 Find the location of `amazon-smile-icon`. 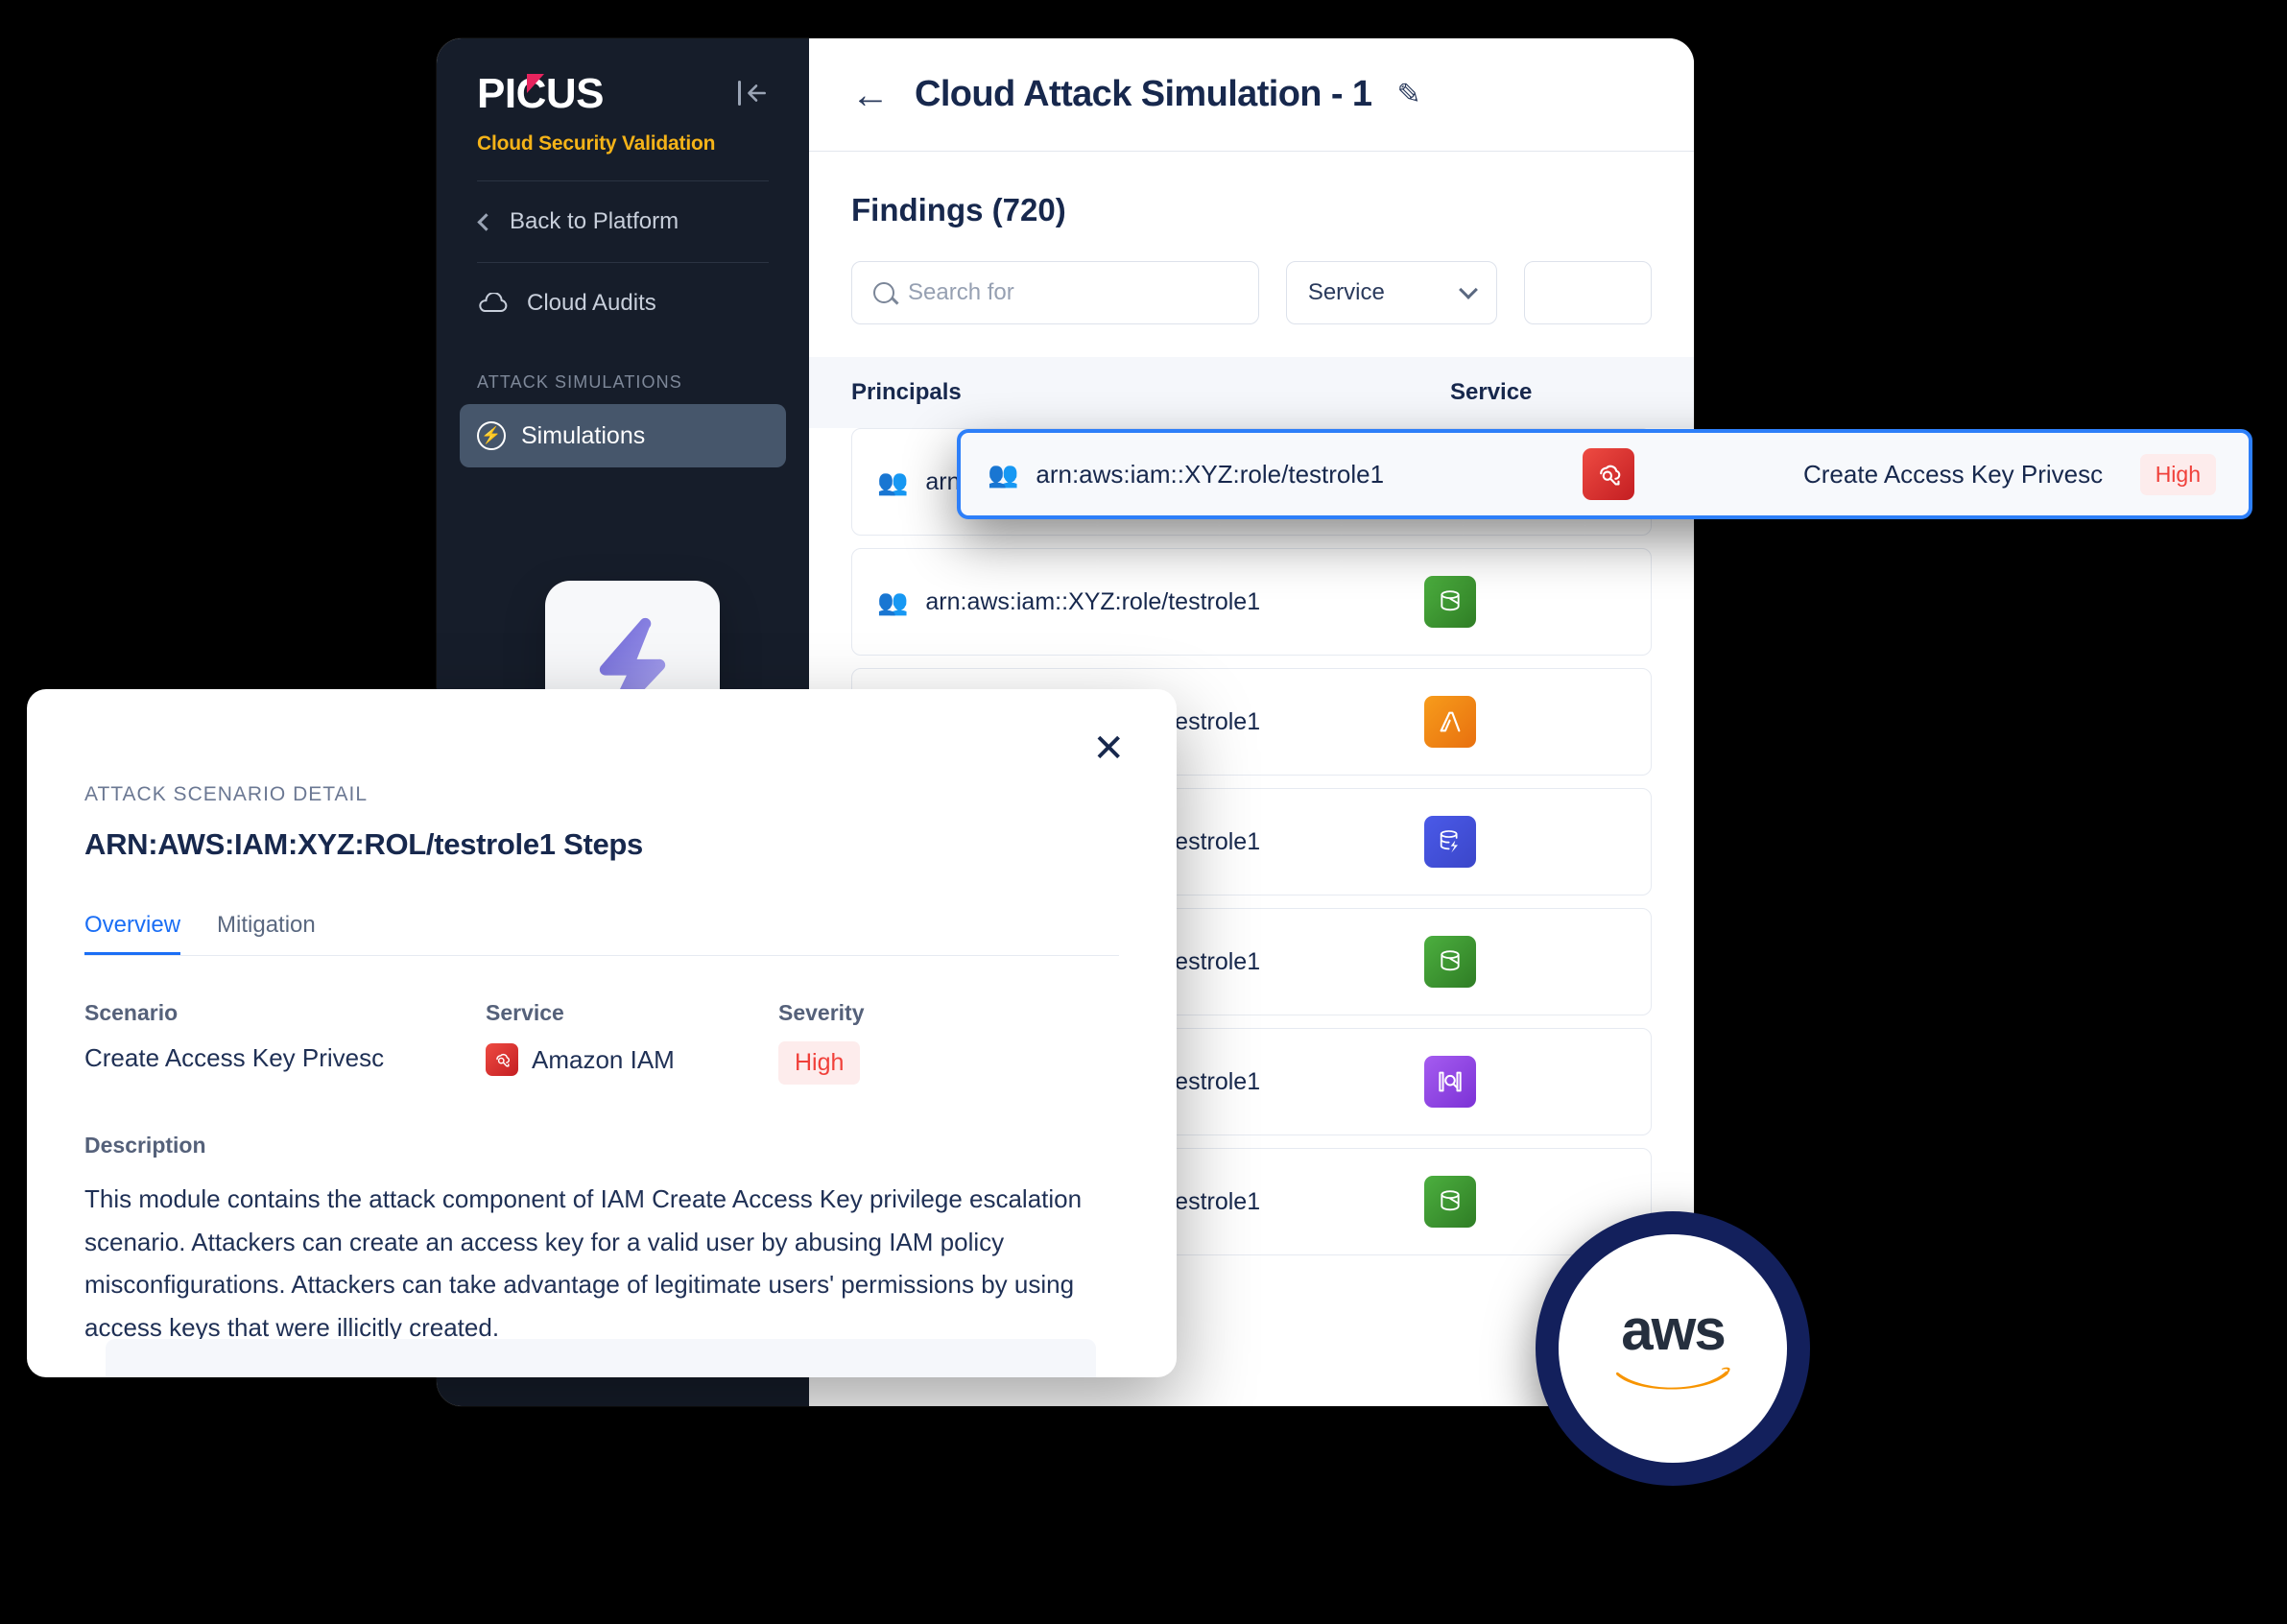

amazon-smile-icon is located at coordinates (1673, 1378).